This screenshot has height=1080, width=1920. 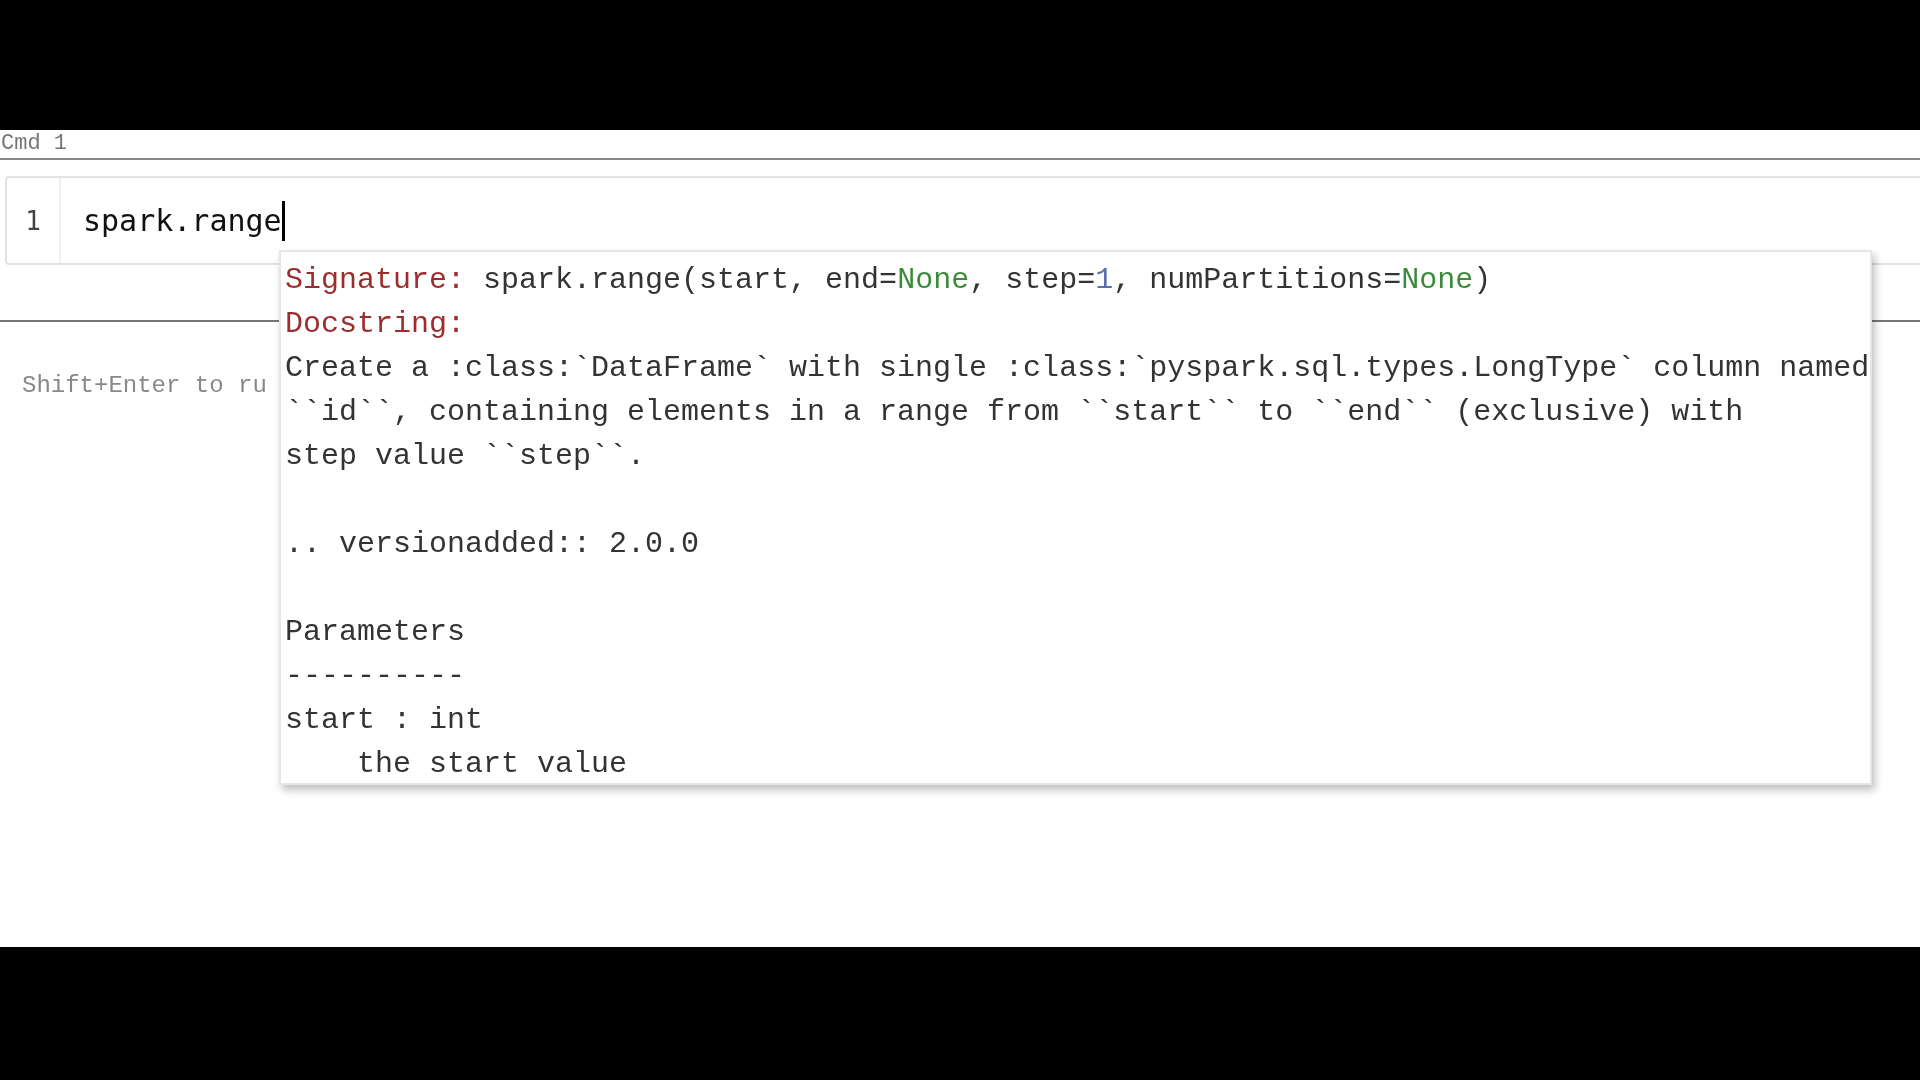 I want to click on line-number: 1, so click(x=34, y=220).